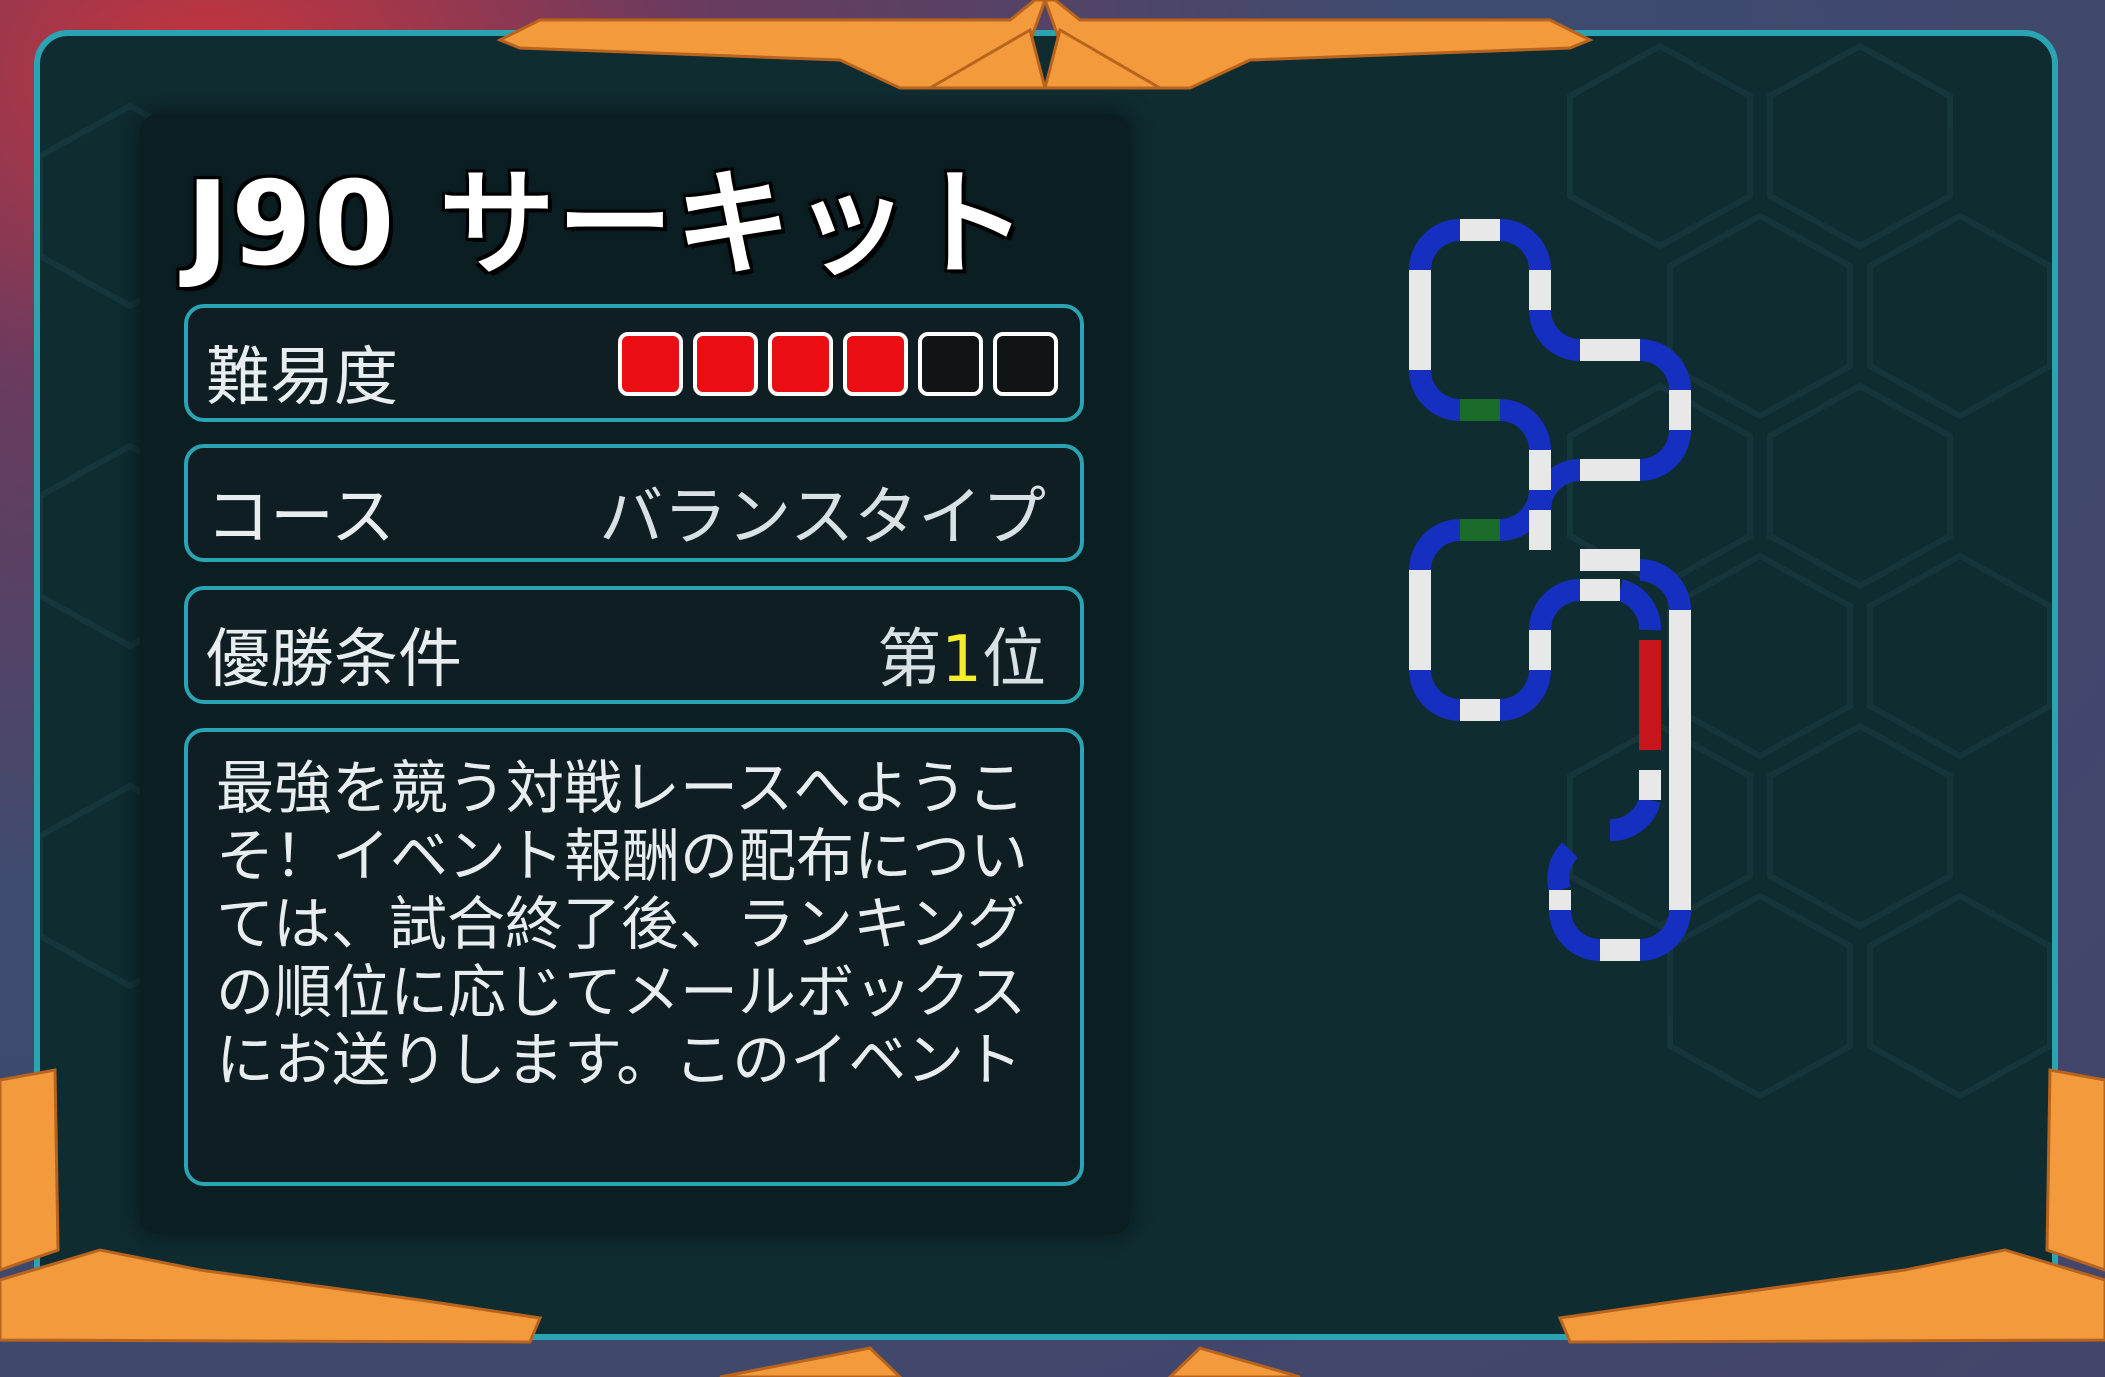 Image resolution: width=2105 pixels, height=1377 pixels. I want to click on win-condition-value: 第1位, so click(961, 654).